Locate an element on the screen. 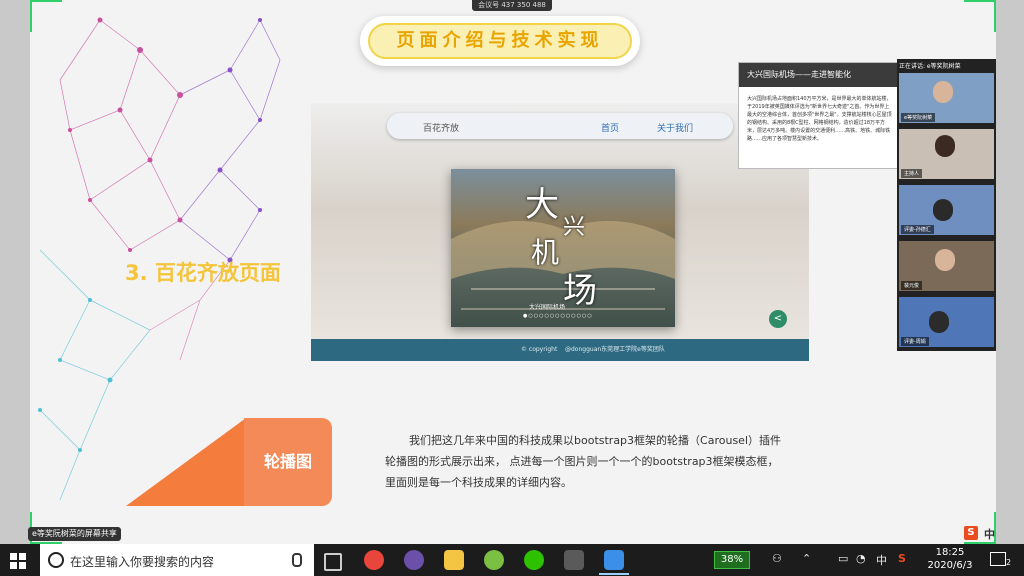 The width and height of the screenshot is (1024, 576). participant-tile: e等奖阮树菜 is located at coordinates (946, 98).